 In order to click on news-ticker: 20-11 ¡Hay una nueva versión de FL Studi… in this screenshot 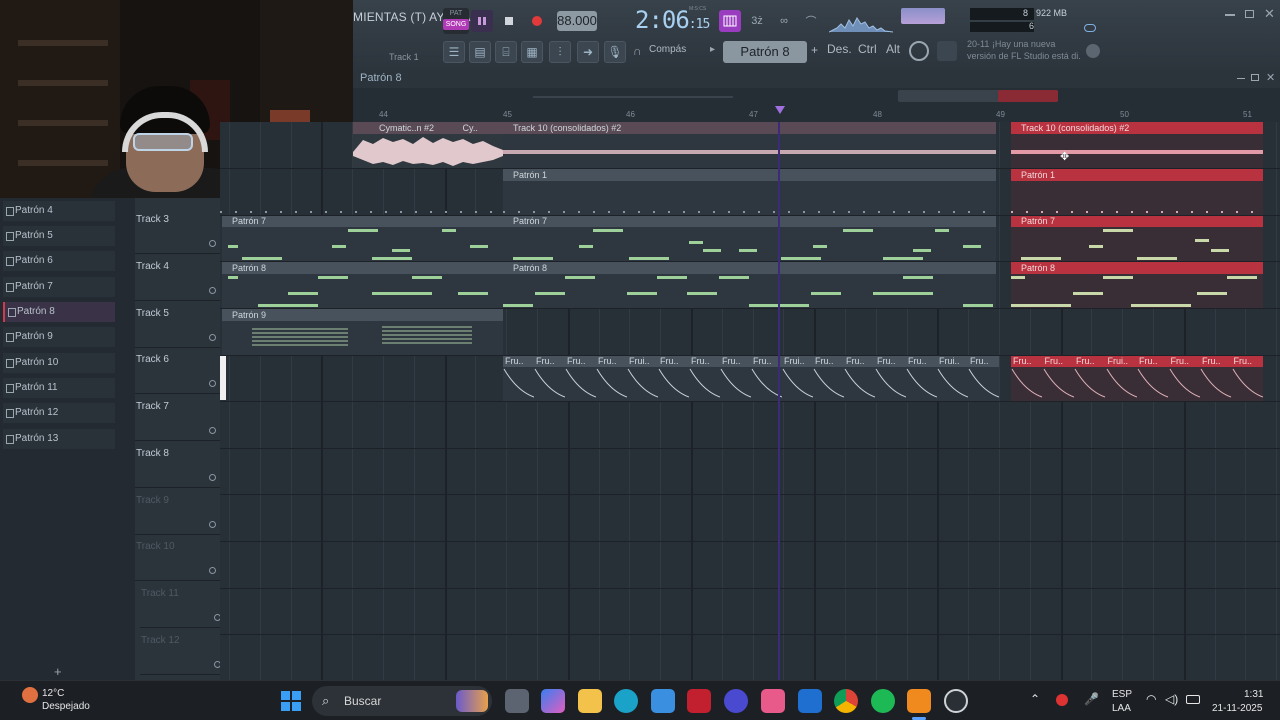, I will do `click(1024, 50)`.